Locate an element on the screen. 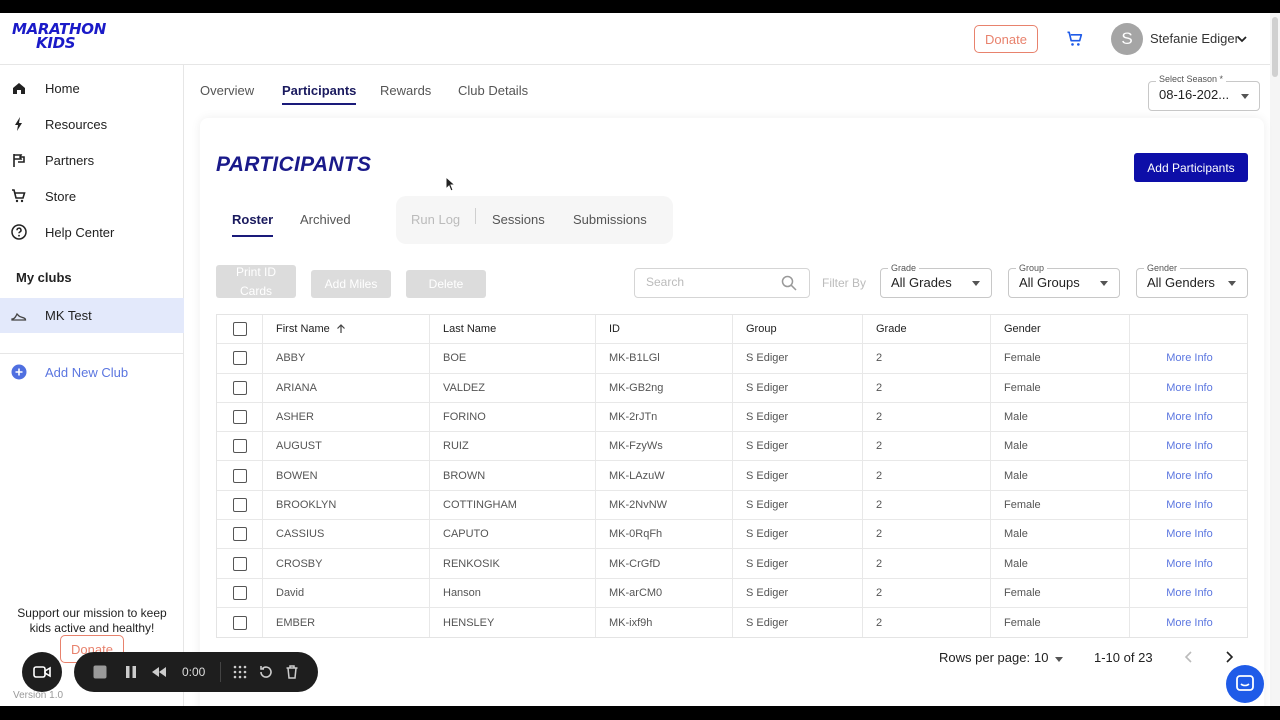  column-header-gender: Gender is located at coordinates (1059, 329).